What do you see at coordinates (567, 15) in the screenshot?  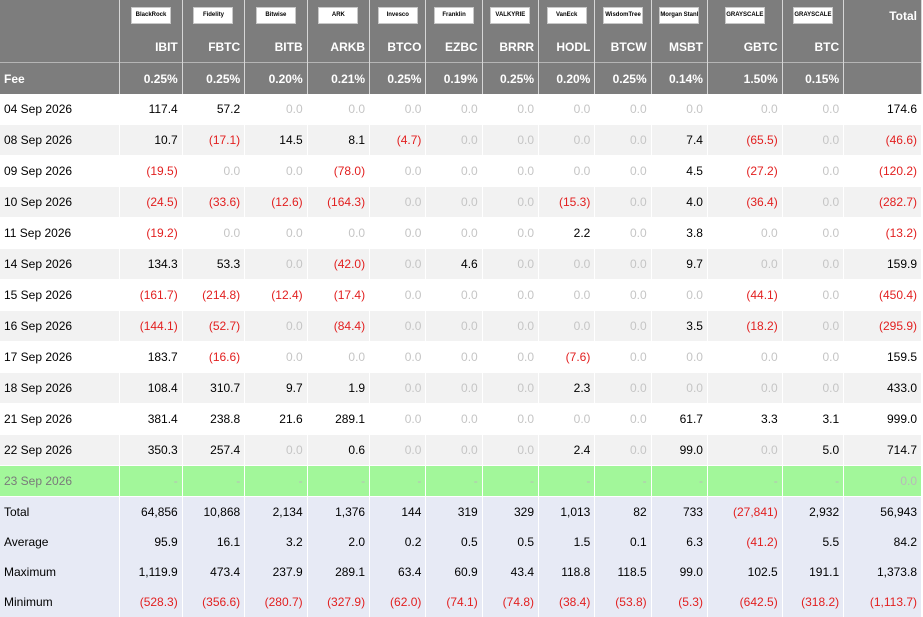 I see `issuer-logo-cell: VanEck` at bounding box center [567, 15].